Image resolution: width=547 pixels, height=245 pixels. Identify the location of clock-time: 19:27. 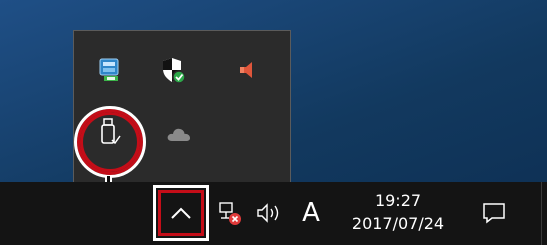
(398, 200).